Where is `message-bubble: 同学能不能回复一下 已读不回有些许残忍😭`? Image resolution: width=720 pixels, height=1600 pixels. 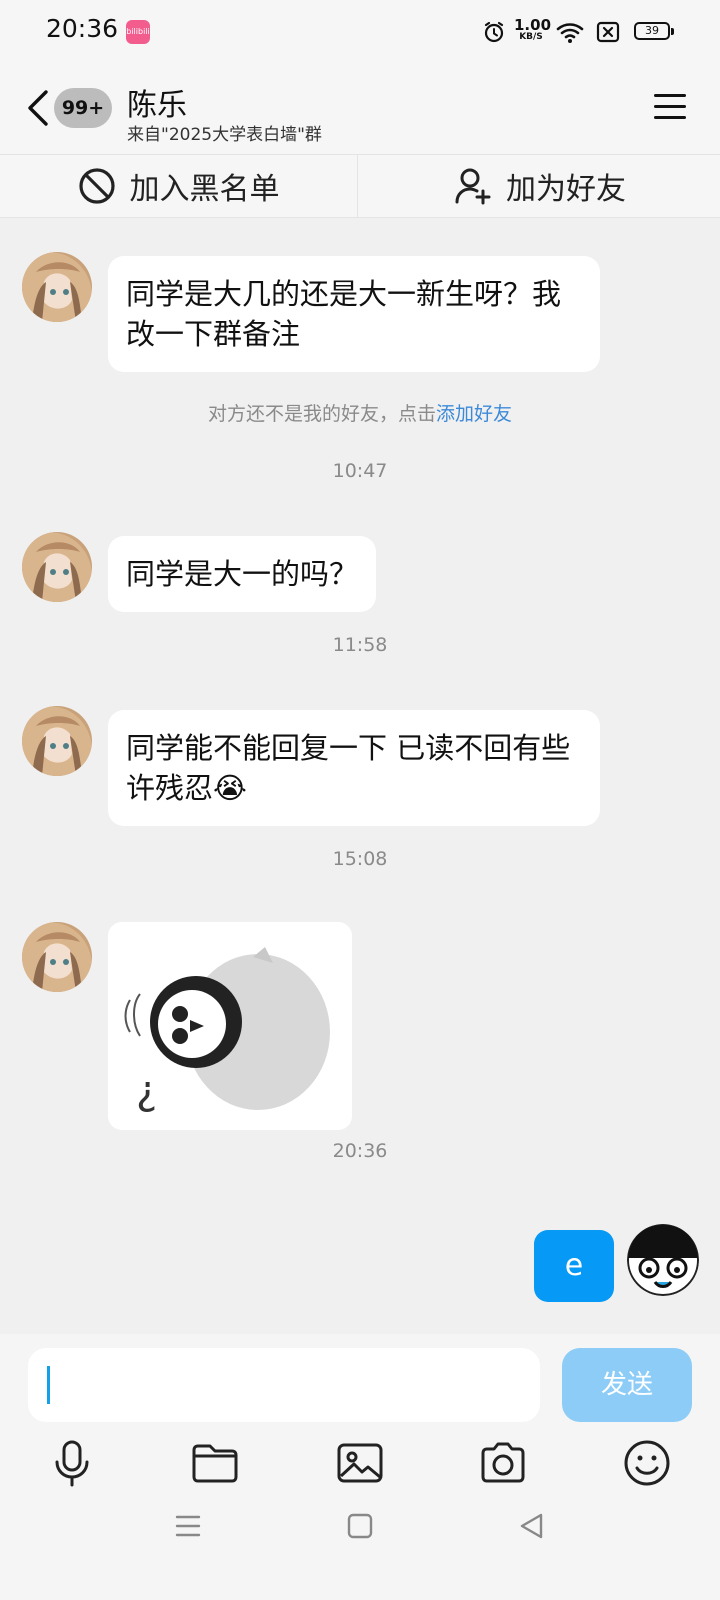 message-bubble: 同学能不能回复一下 已读不回有些许残忍😭 is located at coordinates (354, 768).